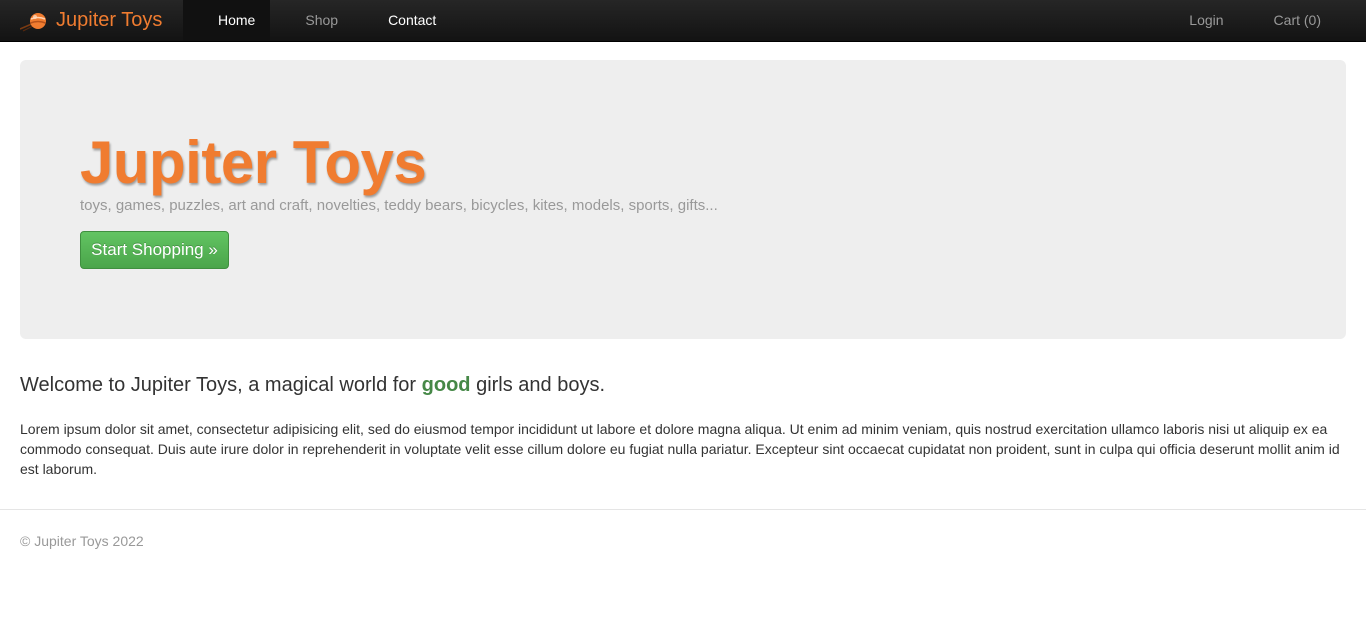 The height and width of the screenshot is (643, 1366). What do you see at coordinates (1245, 20) in the screenshot?
I see `user-nav: Login Cart (0)` at bounding box center [1245, 20].